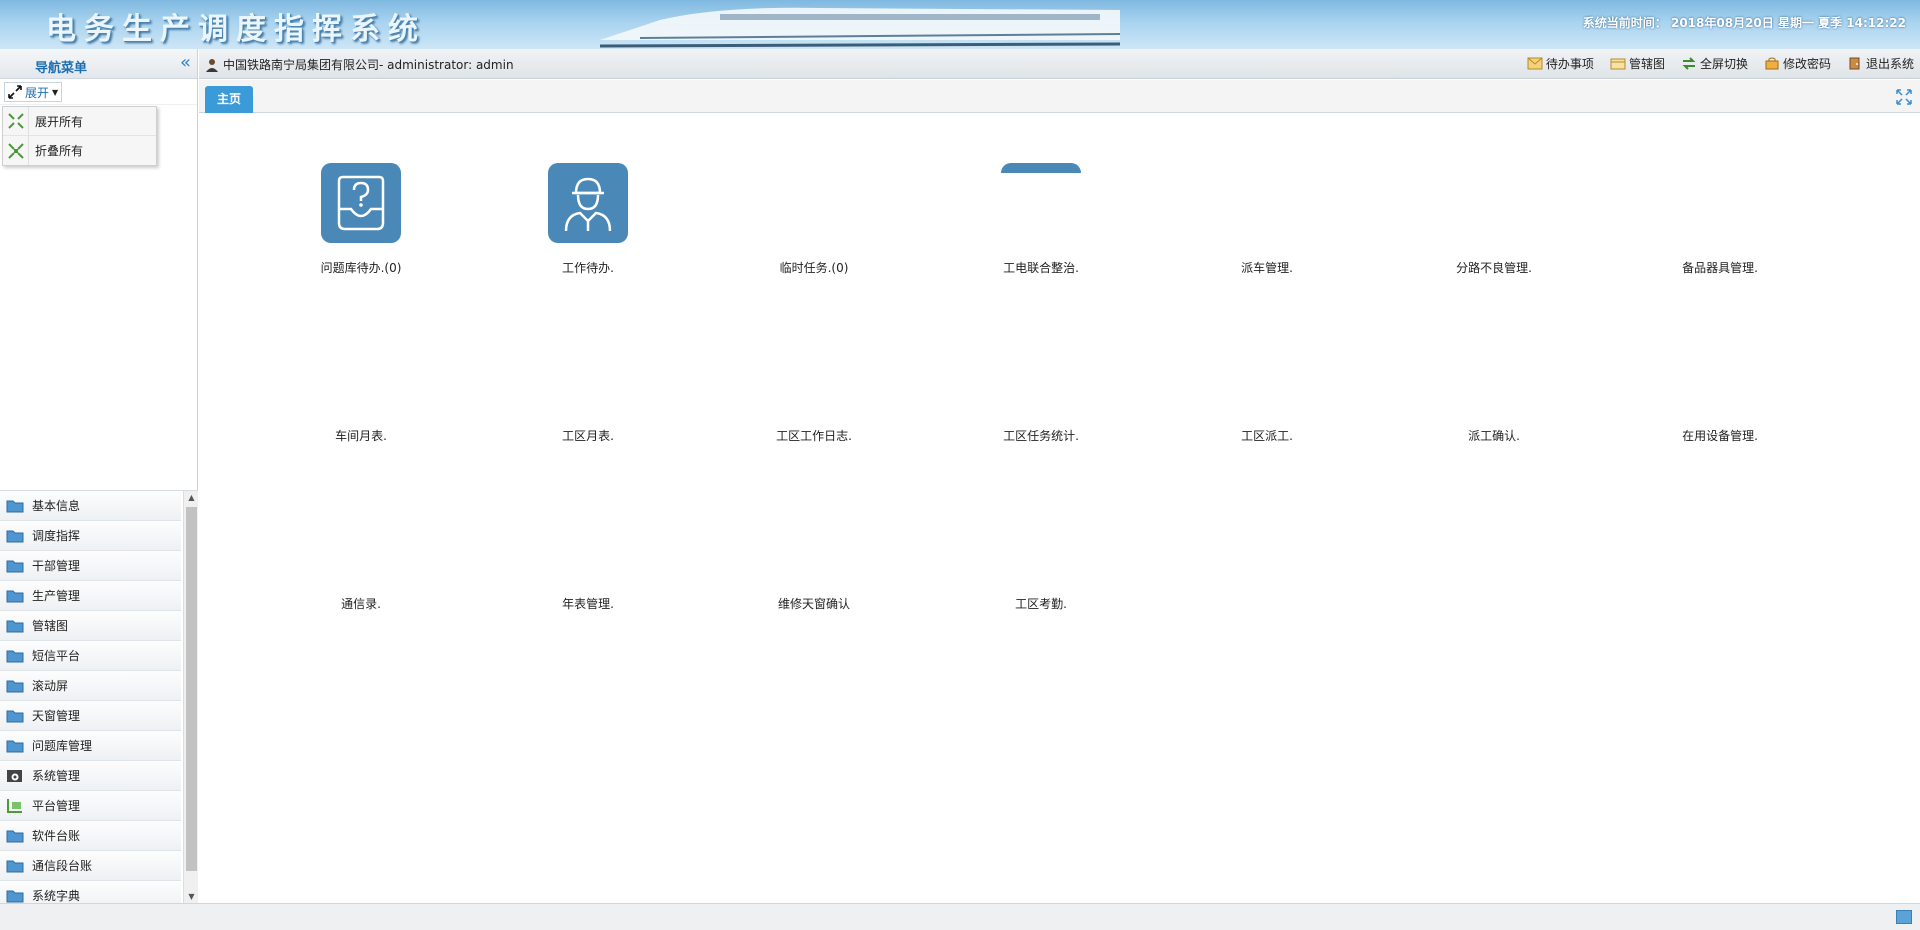 The height and width of the screenshot is (930, 1920). I want to click on sidebar-item: 管辖图, so click(90, 626).